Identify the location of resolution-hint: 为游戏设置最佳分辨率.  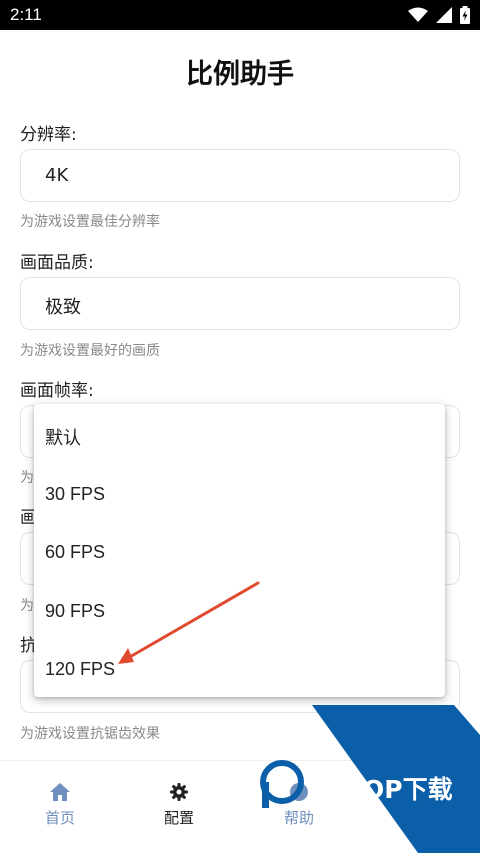
(90, 222).